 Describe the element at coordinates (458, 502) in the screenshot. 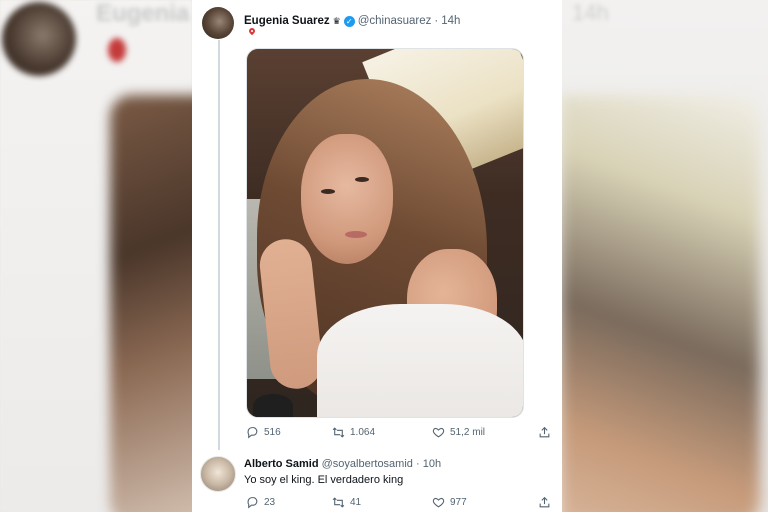

I see `reply-like-count: 977` at that location.